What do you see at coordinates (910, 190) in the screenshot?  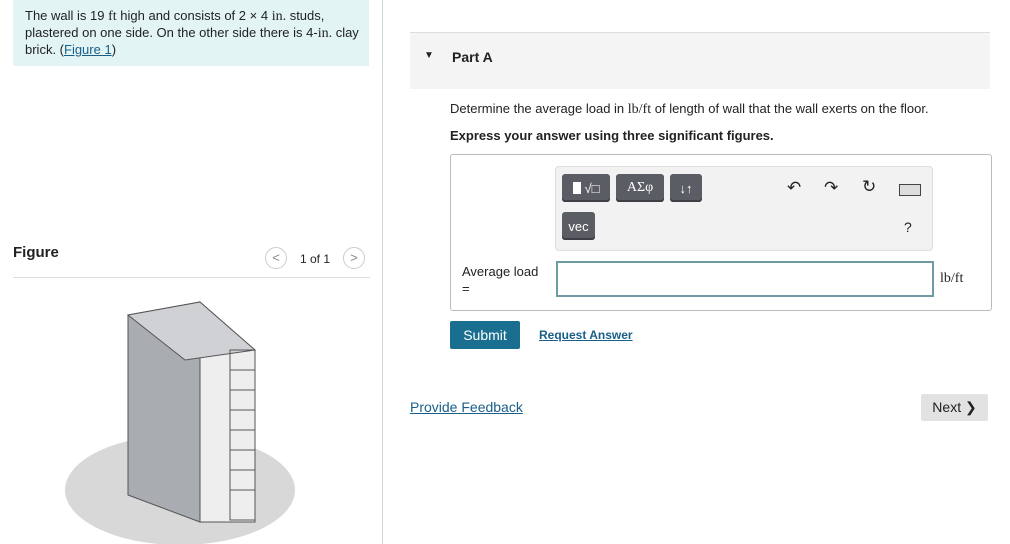 I see `keyboard-icon` at bounding box center [910, 190].